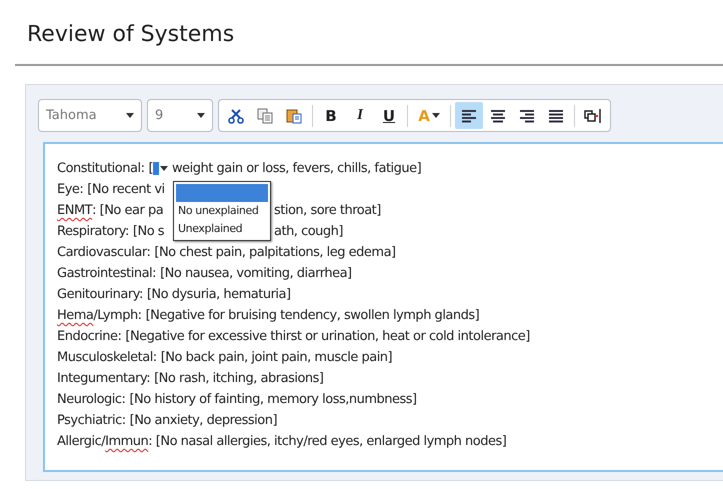 The image size is (723, 489). Describe the element at coordinates (107, 357) in the screenshot. I see `section-label: Musculoskeletal:` at that location.